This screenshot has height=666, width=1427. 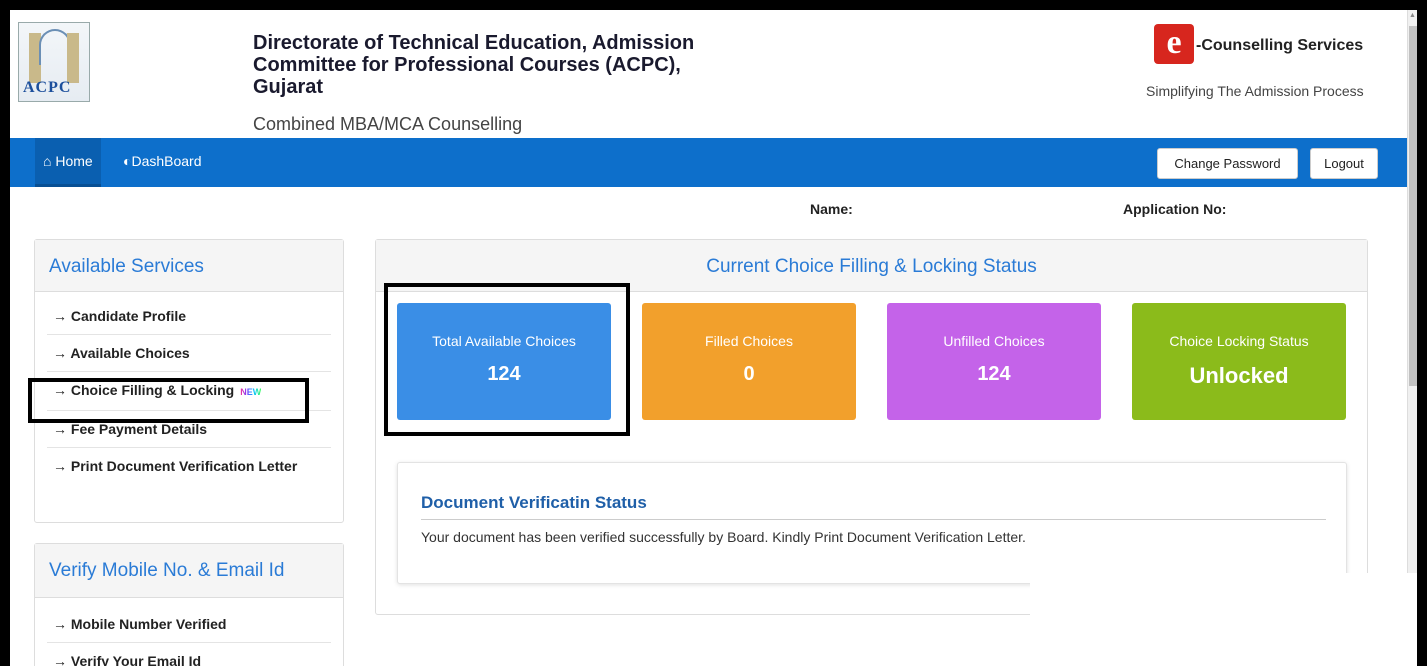 I want to click on logout-button: Logout, so click(x=1344, y=163).